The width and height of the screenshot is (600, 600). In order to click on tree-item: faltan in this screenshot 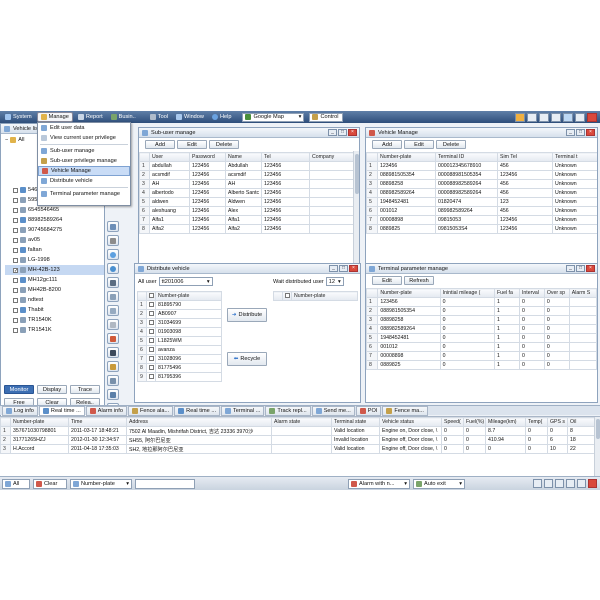, I will do `click(54, 250)`.